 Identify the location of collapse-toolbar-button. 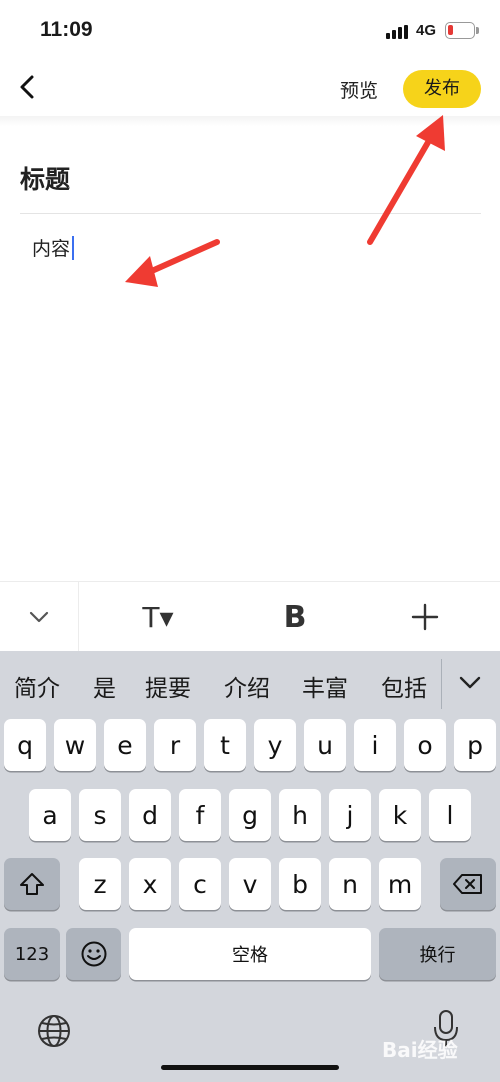
(39, 617).